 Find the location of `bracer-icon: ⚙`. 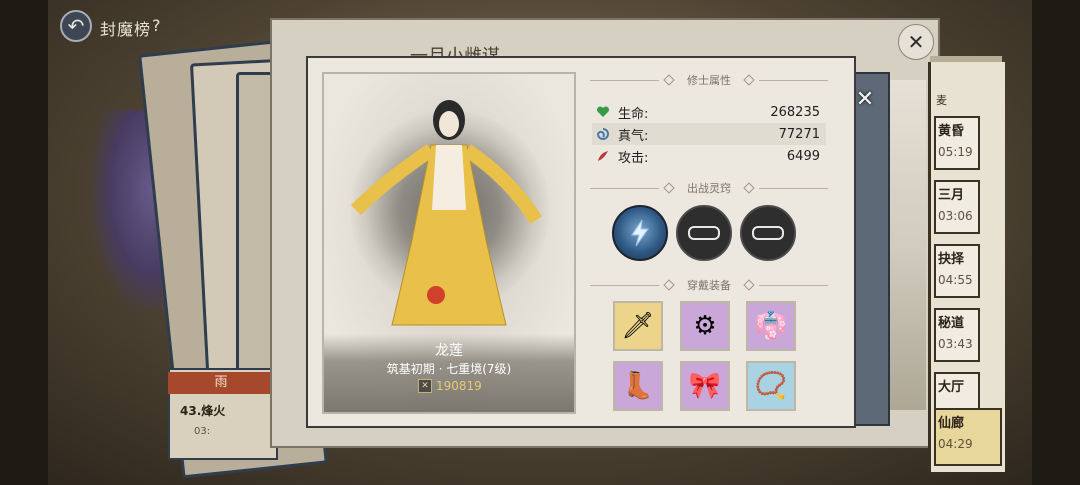

bracer-icon: ⚙ is located at coordinates (705, 326).